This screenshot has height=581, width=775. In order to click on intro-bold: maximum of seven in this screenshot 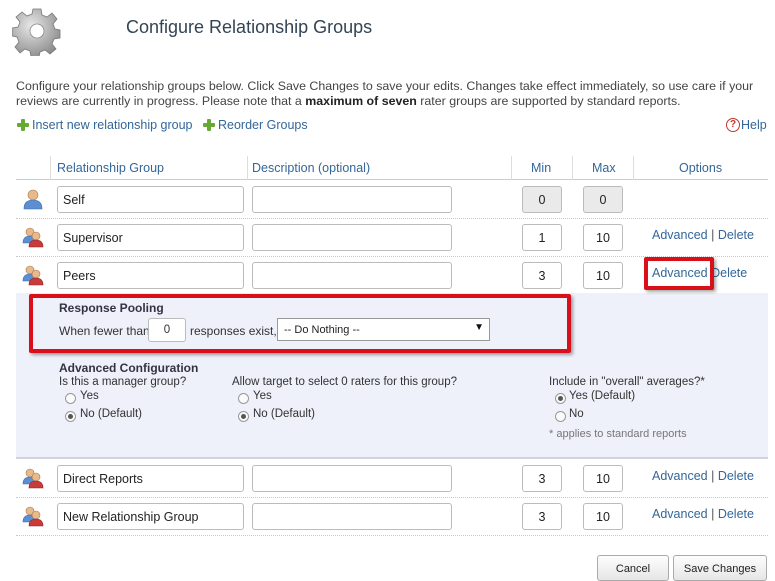, I will do `click(361, 101)`.